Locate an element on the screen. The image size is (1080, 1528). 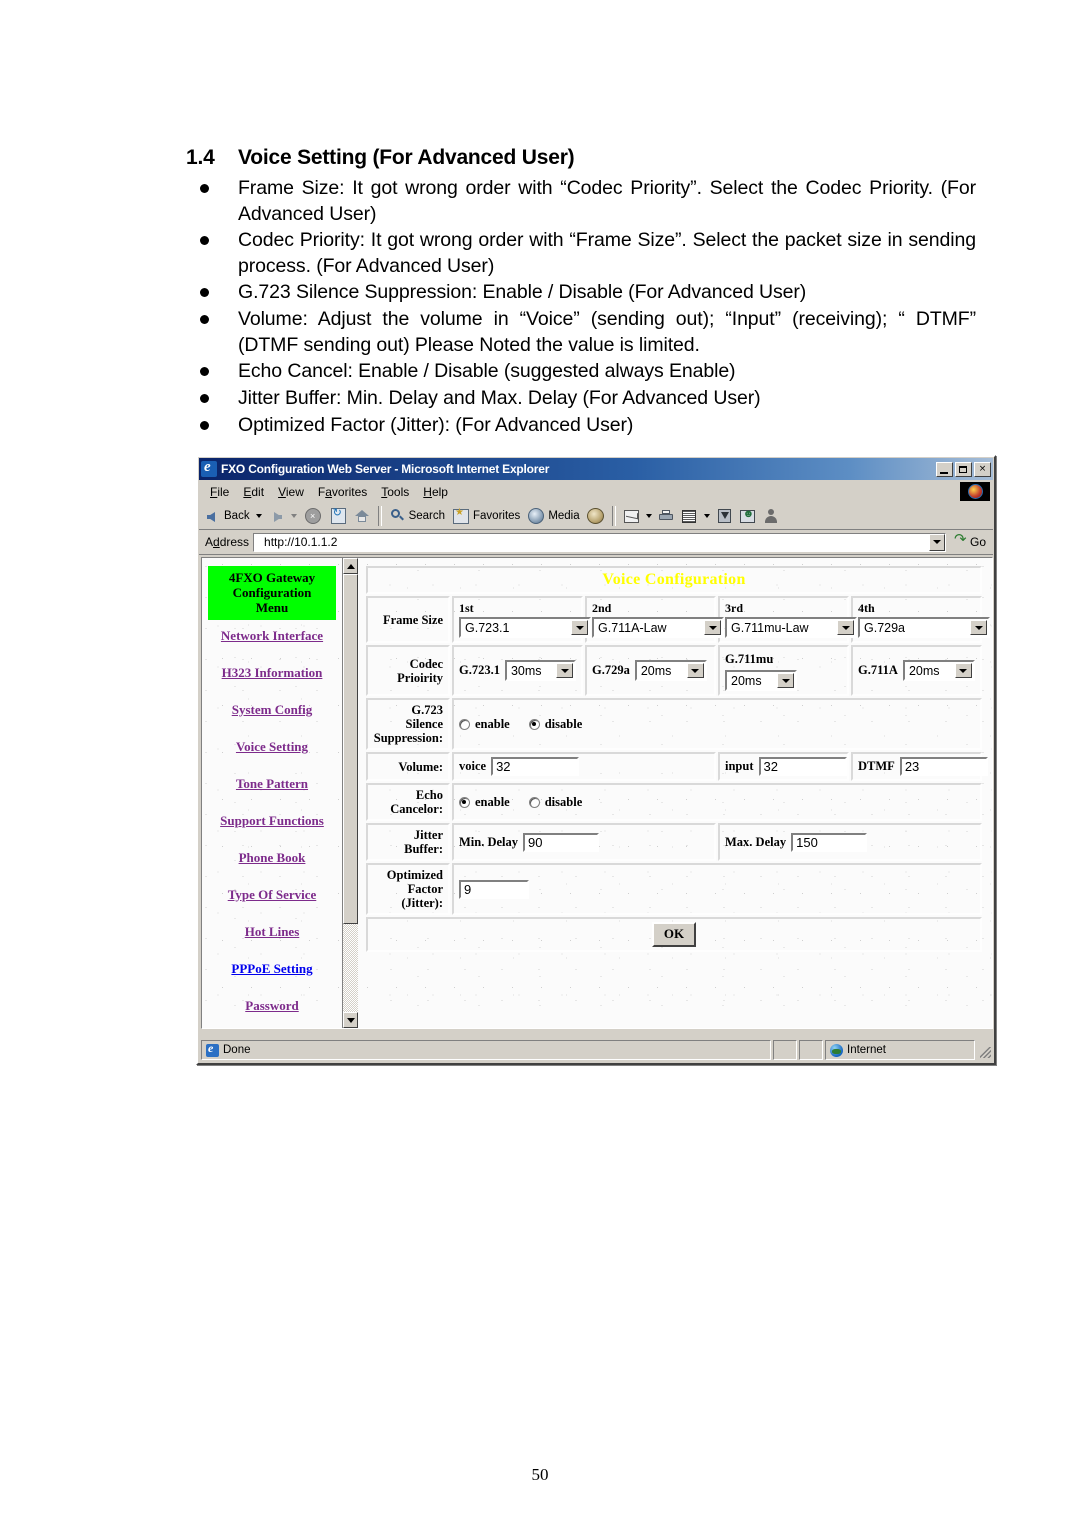
min-delay-input is located at coordinates (561, 842).